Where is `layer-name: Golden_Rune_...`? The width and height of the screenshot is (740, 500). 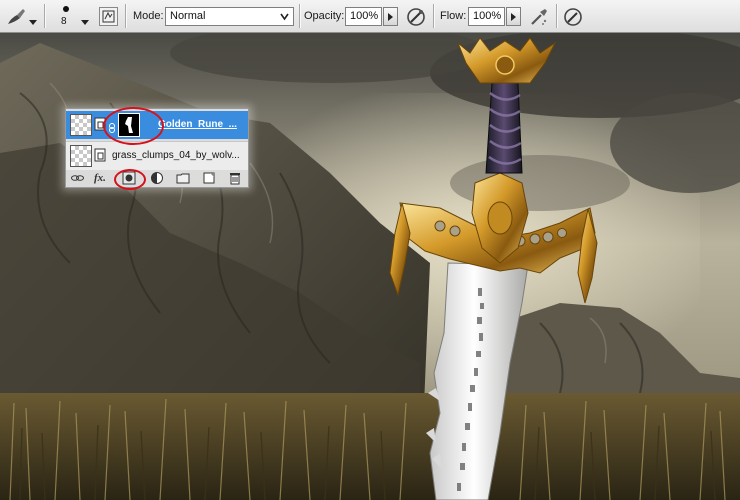
layer-name: Golden_Rune_... is located at coordinates (197, 124).